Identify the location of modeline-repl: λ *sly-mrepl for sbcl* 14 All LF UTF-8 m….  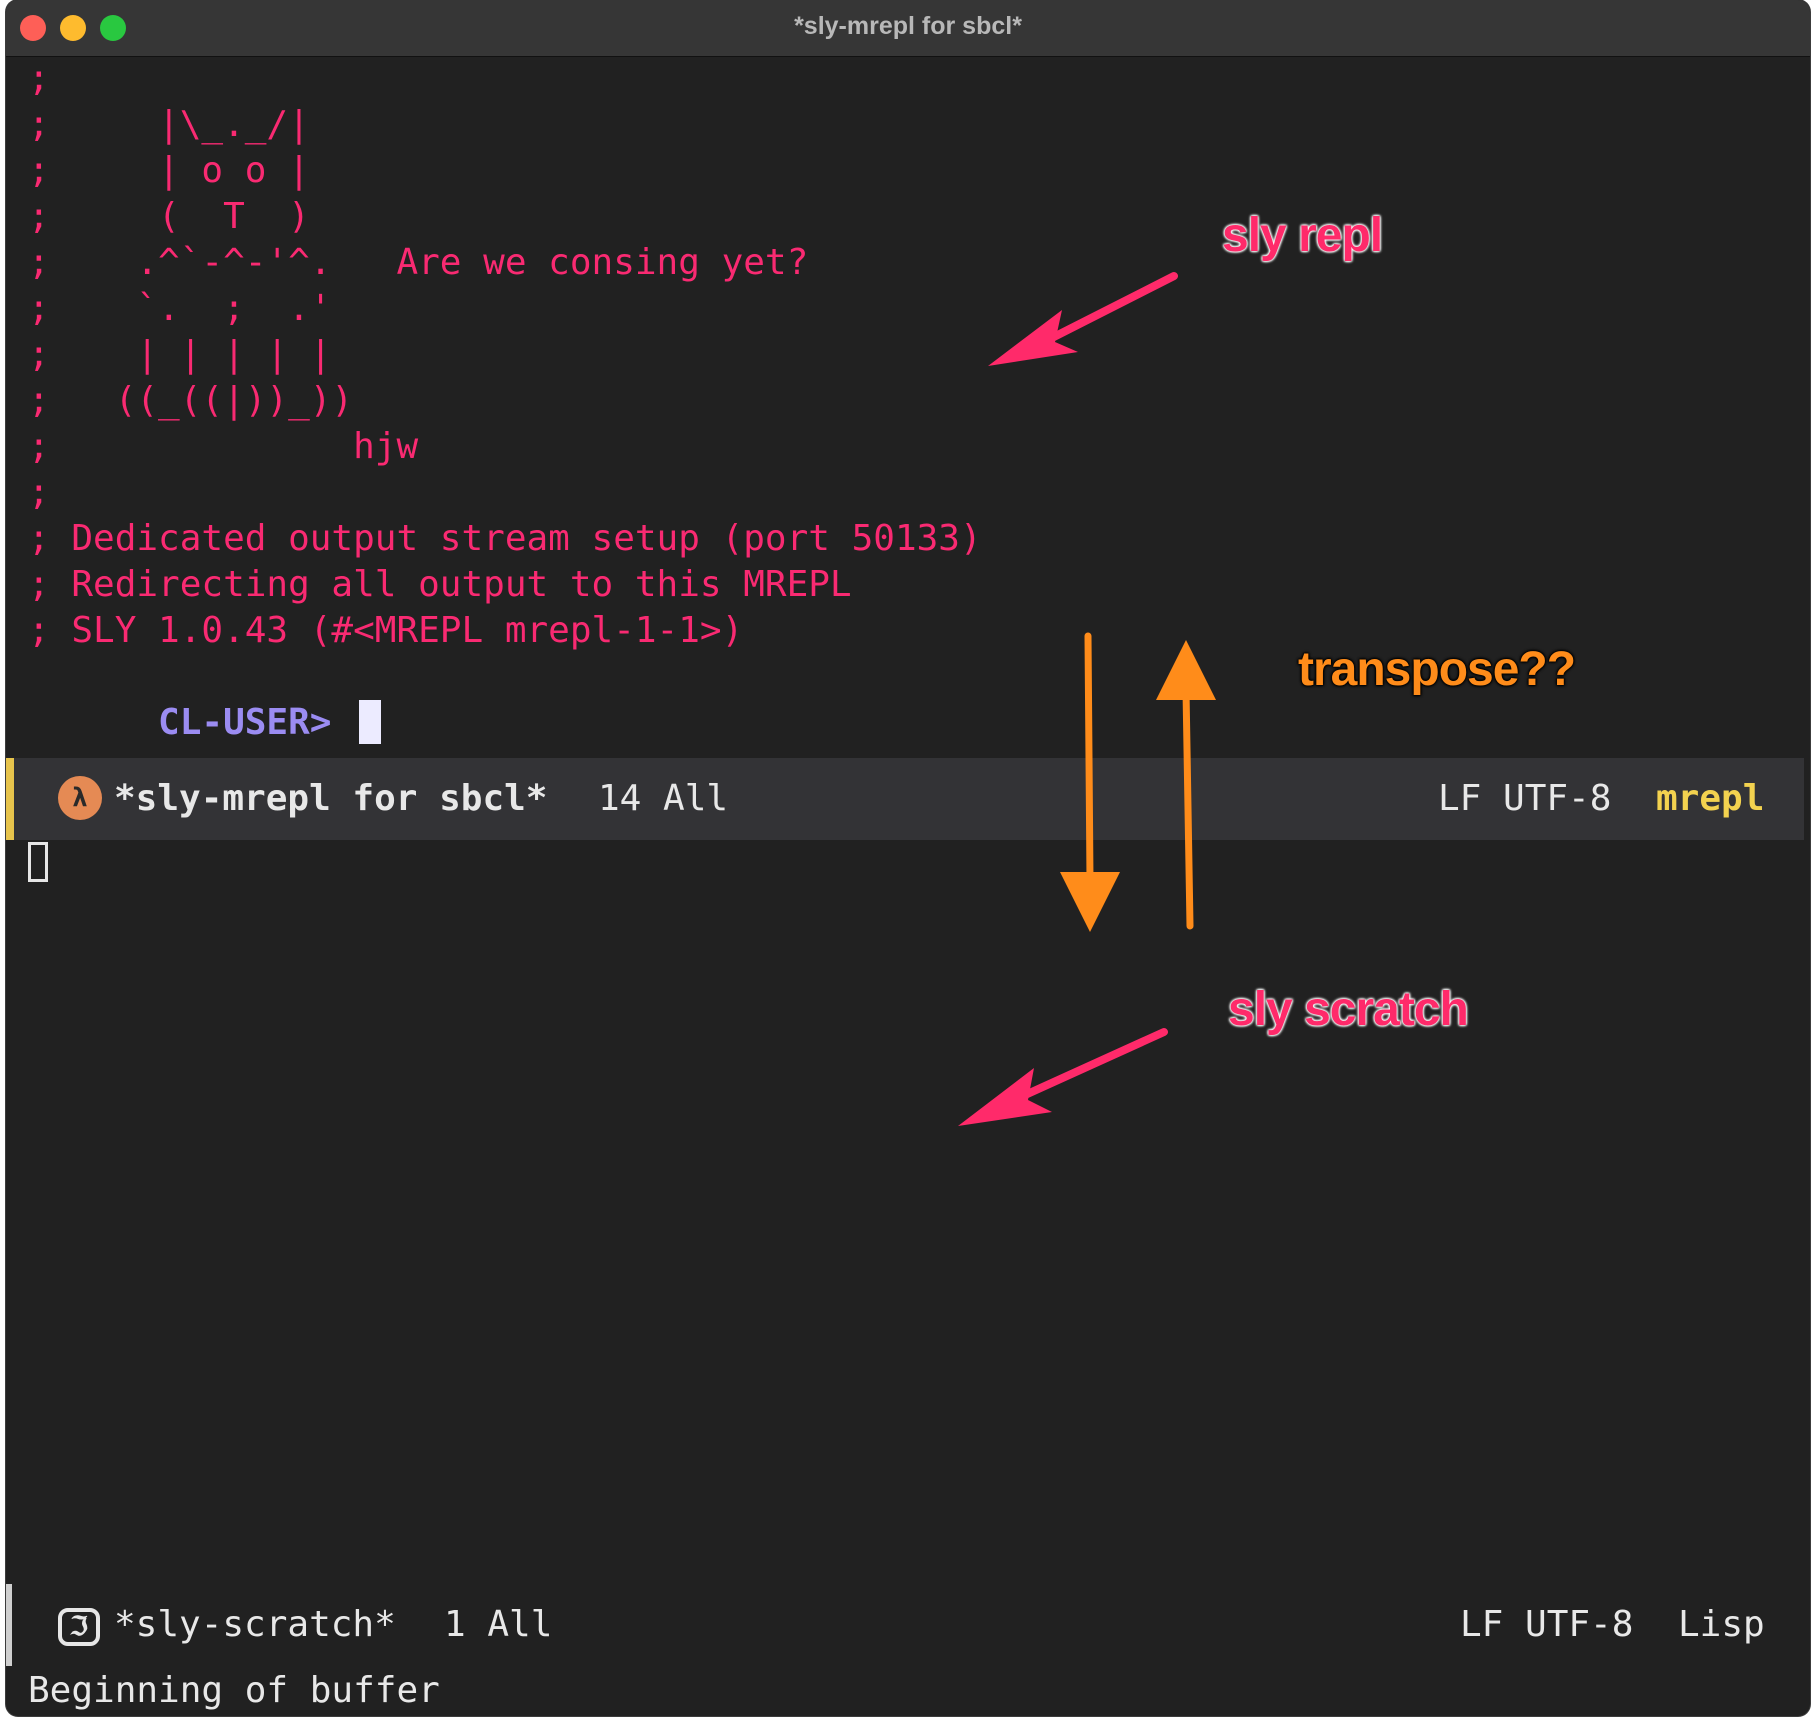
(905, 799).